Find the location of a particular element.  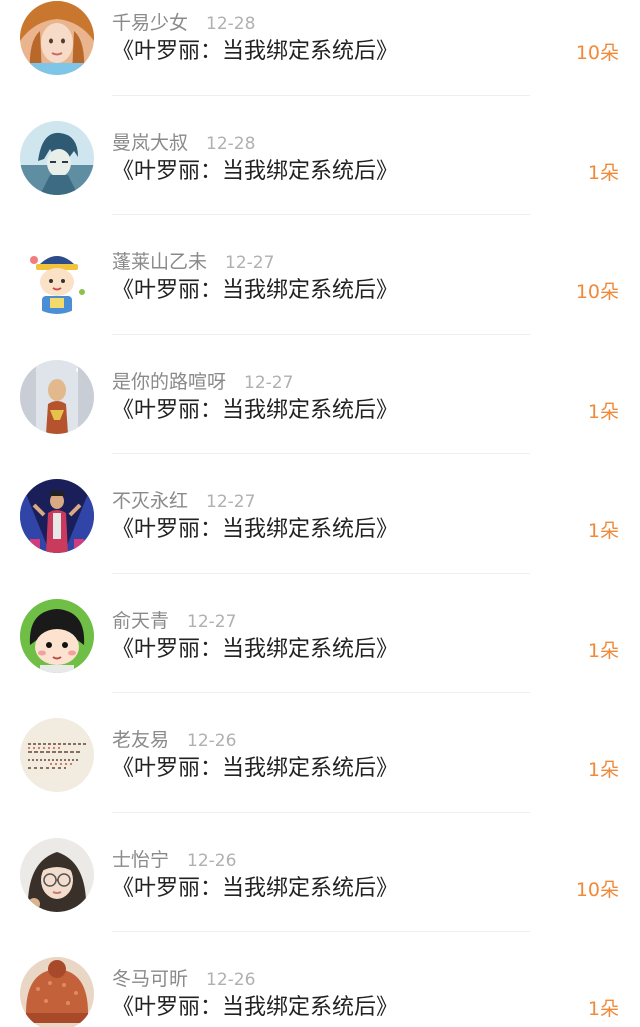

item-meta: 冬马可昕 12-26 is located at coordinates (183, 979).